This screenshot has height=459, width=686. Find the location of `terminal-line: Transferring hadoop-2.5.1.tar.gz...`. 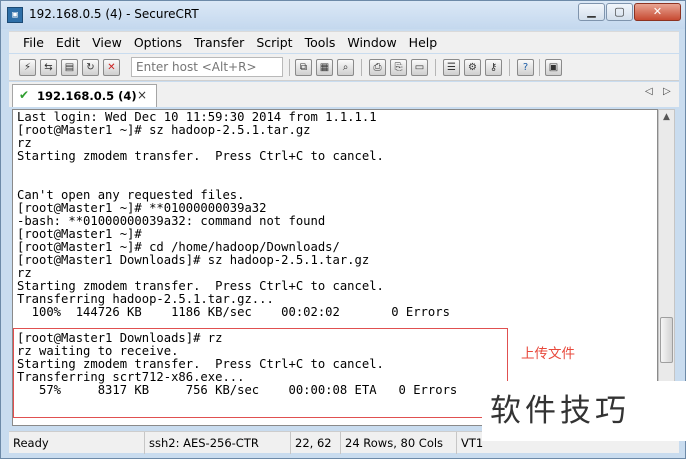

terminal-line: Transferring hadoop-2.5.1.tar.gz... is located at coordinates (145, 299).